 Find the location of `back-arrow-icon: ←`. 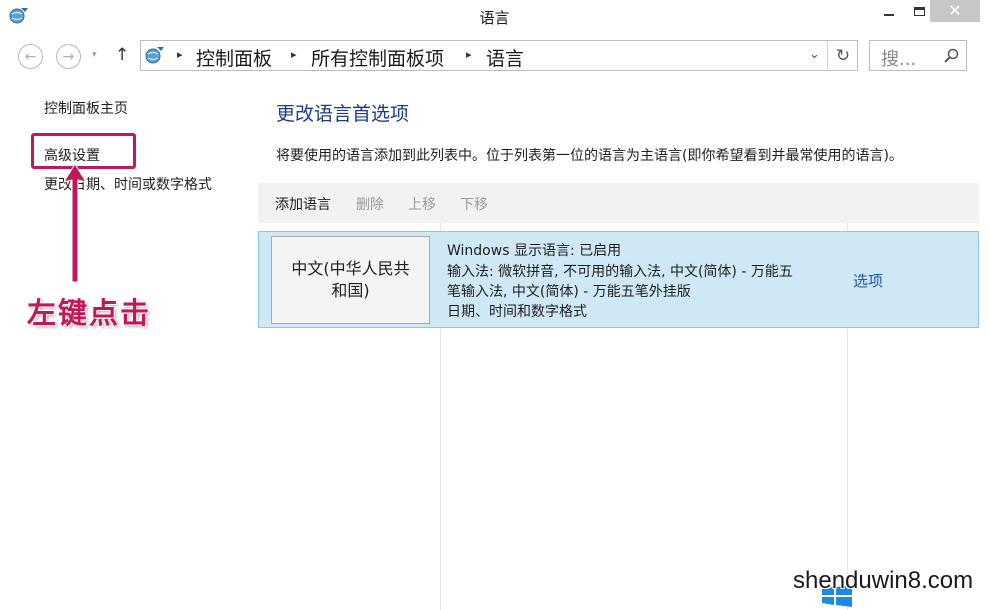

back-arrow-icon: ← is located at coordinates (30, 56).